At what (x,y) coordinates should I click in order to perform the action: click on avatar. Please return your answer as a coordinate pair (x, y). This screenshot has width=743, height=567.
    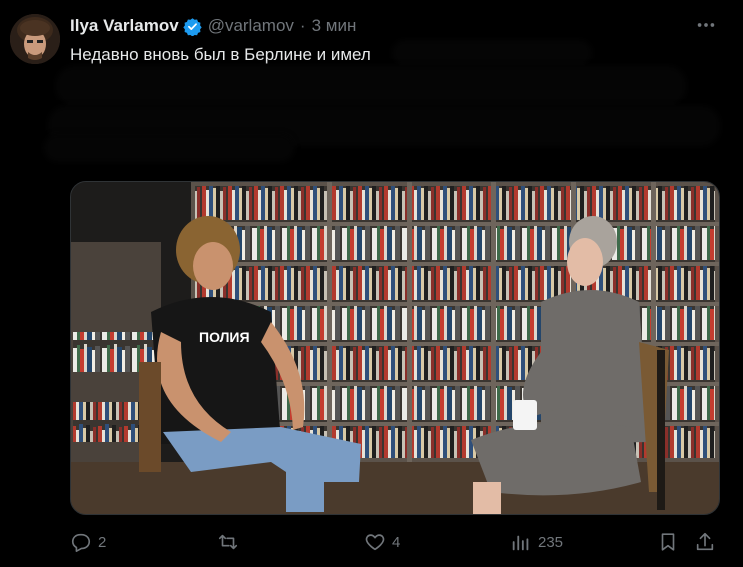
    Looking at the image, I should click on (35, 39).